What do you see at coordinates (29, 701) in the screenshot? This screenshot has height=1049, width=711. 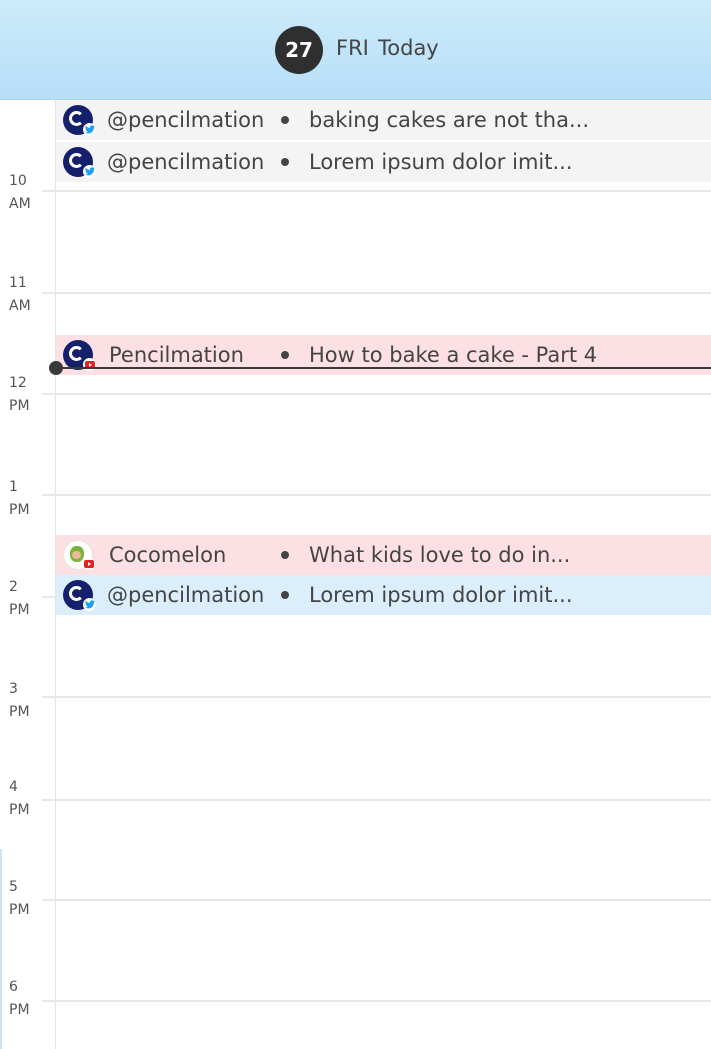 I see `hour-label-3pm: 3 PM` at bounding box center [29, 701].